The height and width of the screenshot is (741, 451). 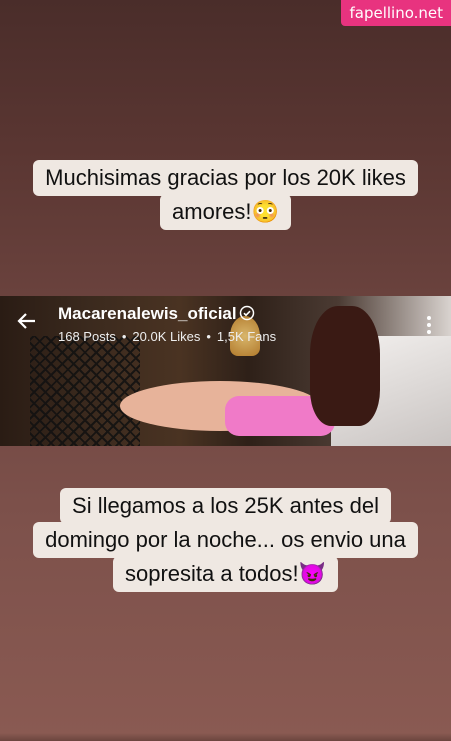 I want to click on caption-bottom-line-3: sopresita a todos!😈, so click(x=225, y=574).